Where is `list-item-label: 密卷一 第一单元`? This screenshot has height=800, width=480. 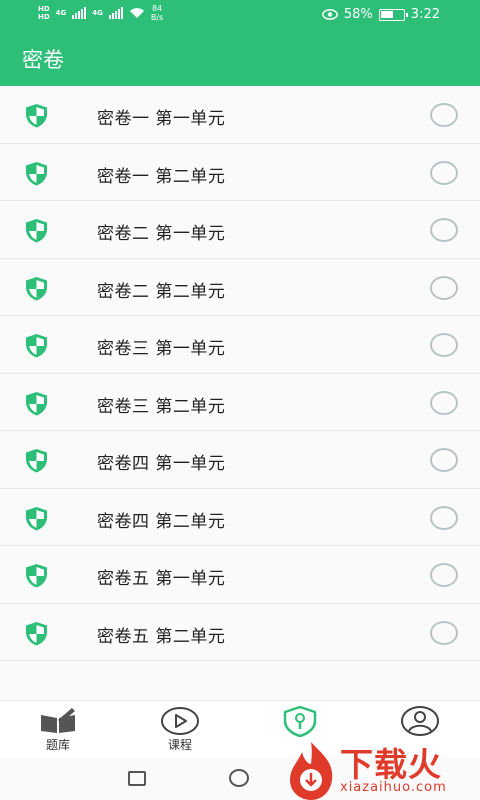 list-item-label: 密卷一 第一单元 is located at coordinates (161, 119).